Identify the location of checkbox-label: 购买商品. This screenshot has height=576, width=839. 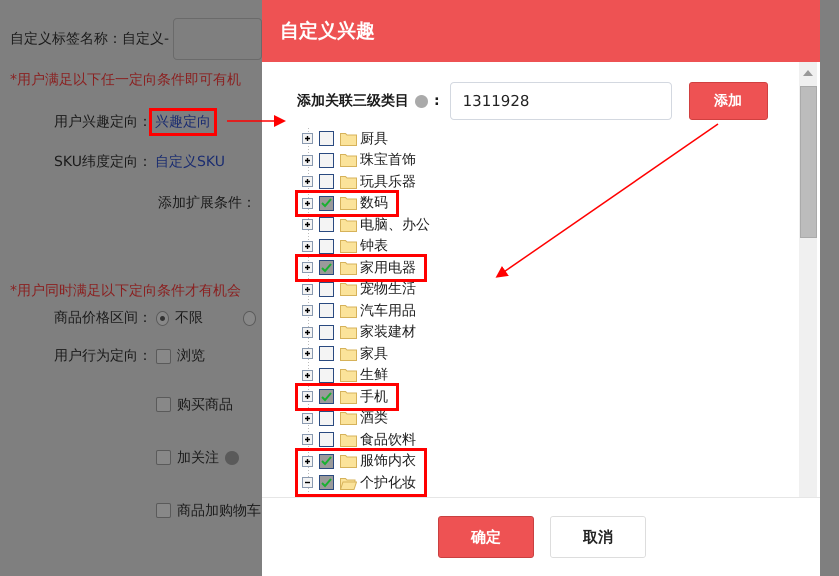
(205, 405).